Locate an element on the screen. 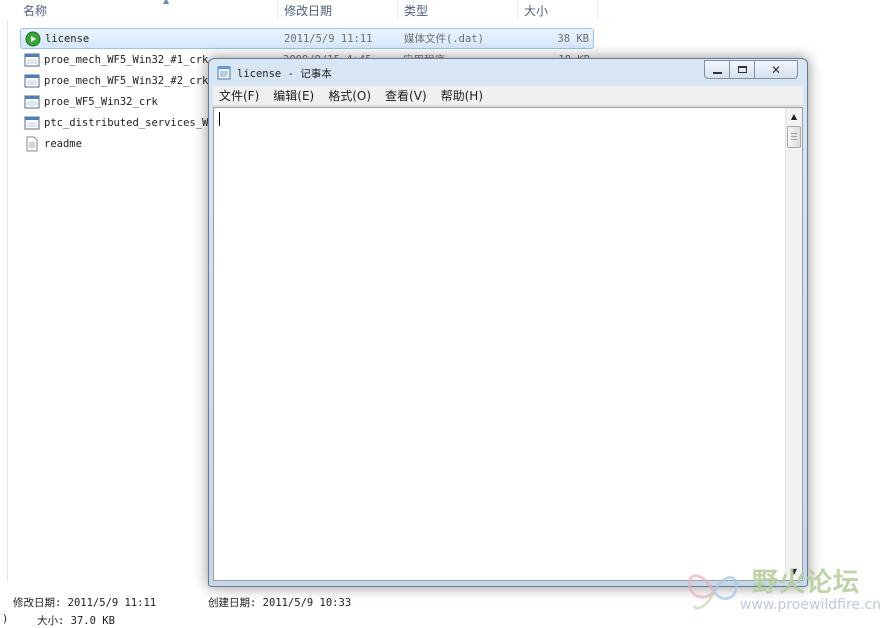  status-size: 大小: 37.0 KB is located at coordinates (76, 621).